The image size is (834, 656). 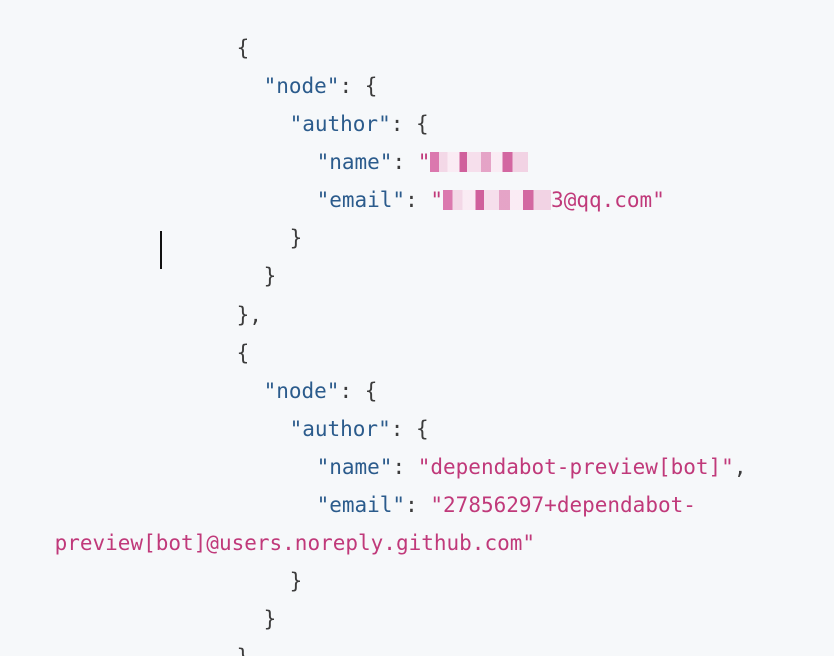 What do you see at coordinates (161, 250) in the screenshot?
I see `text-caret` at bounding box center [161, 250].